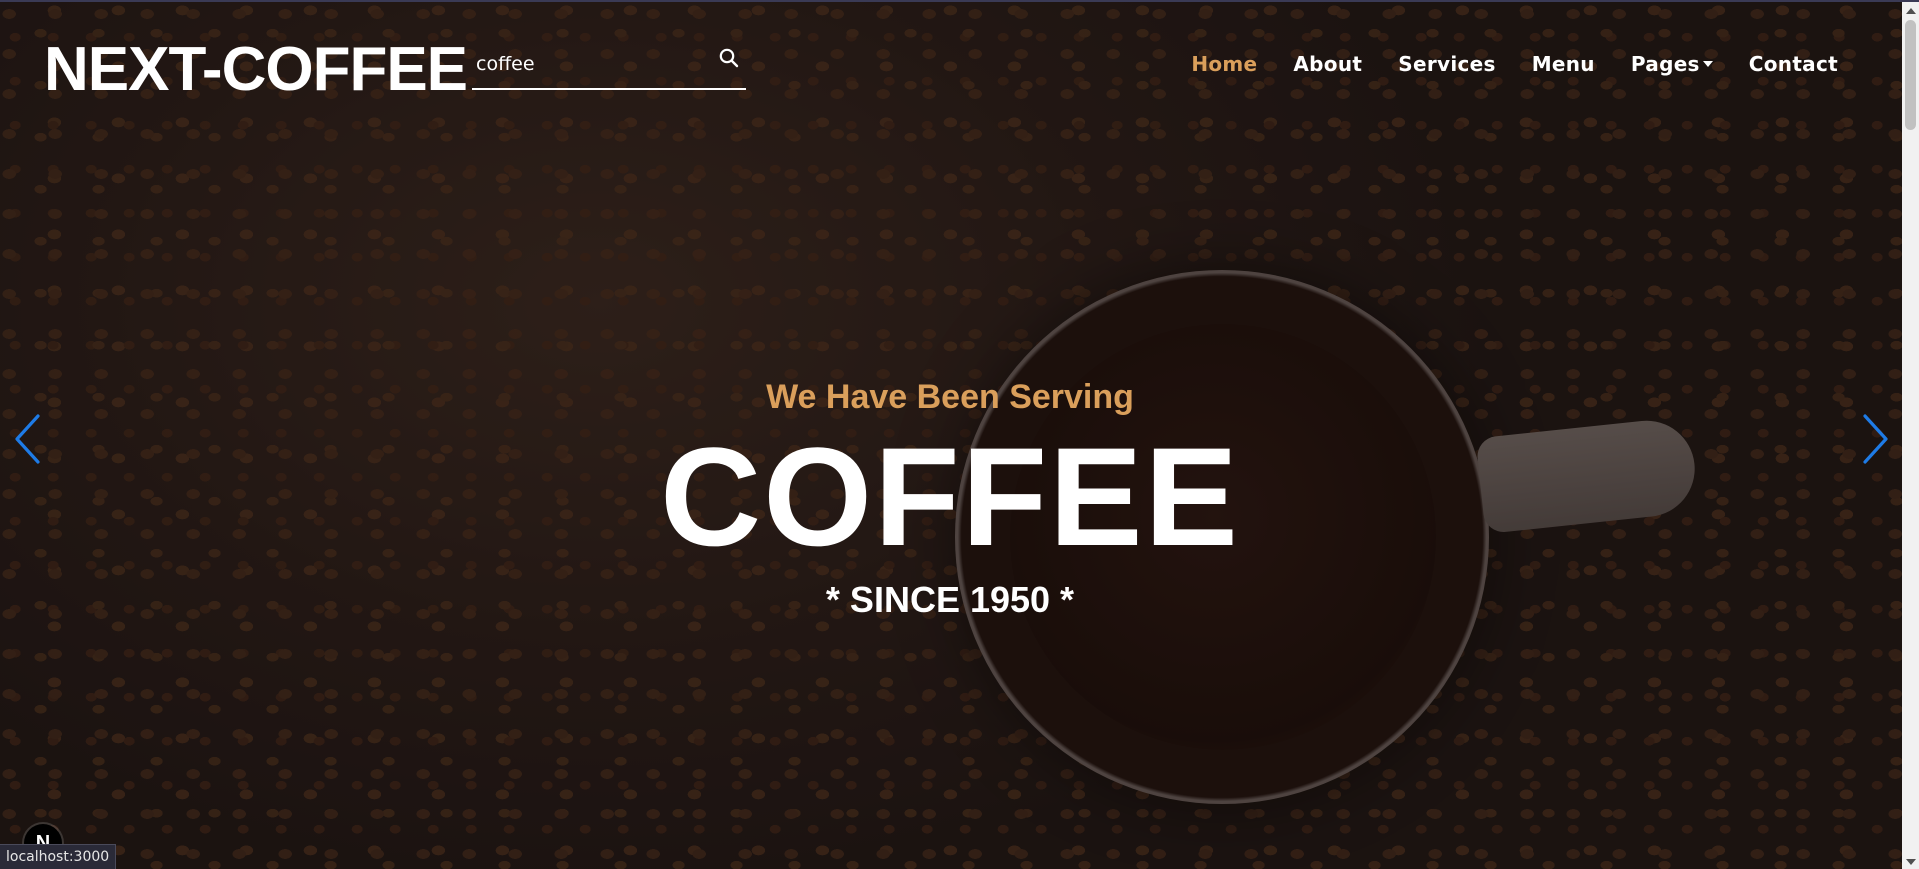 Image resolution: width=1919 pixels, height=869 pixels. I want to click on main-nav: Home About Services Menu Pages Contact, so click(1514, 64).